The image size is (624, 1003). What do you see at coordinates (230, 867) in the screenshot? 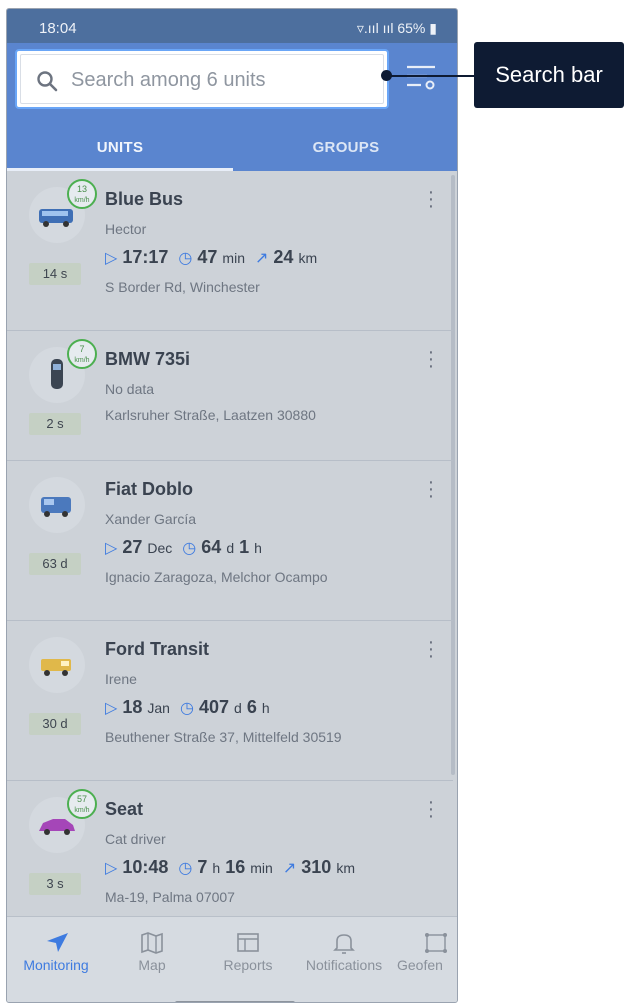
I see `trip-stats: ▷ 10:48 ◷ 7 h 16 min ↗ 310 km` at bounding box center [230, 867].